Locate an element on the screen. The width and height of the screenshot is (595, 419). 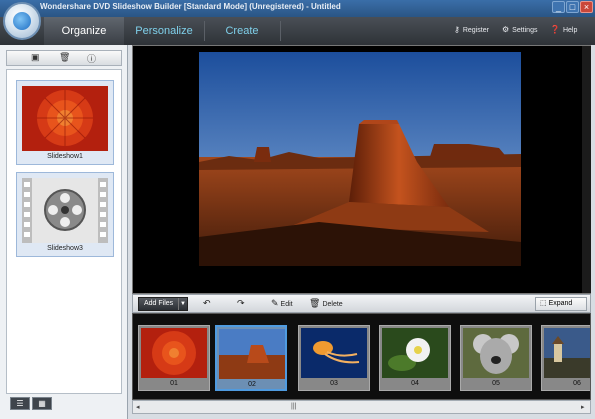
key-icon: ⚷ is located at coordinates (457, 29).